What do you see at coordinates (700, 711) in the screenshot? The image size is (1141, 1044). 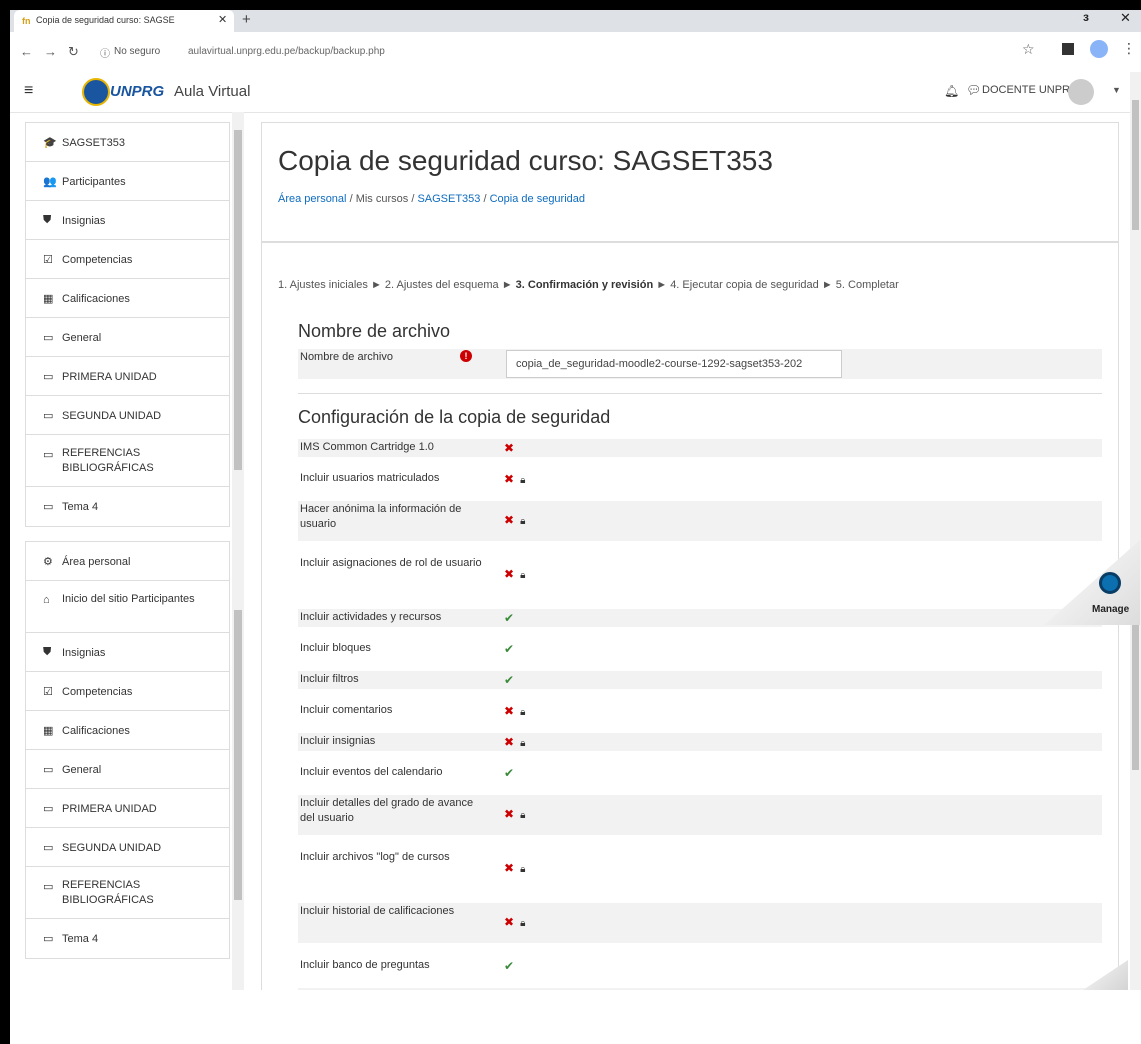 I see `backup-option-row: Incluir comentarios ✖ 🔒︎` at bounding box center [700, 711].